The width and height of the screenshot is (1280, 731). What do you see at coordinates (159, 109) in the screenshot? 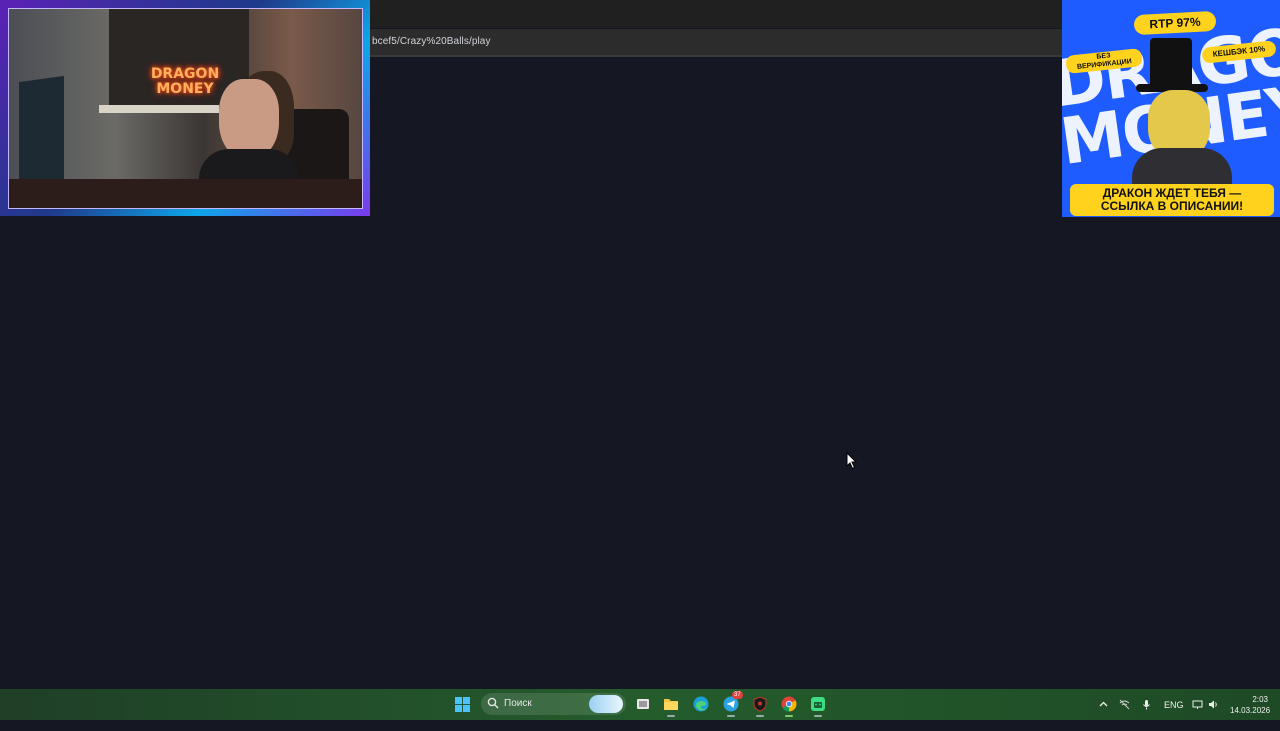
I see `webcam-shelf` at bounding box center [159, 109].